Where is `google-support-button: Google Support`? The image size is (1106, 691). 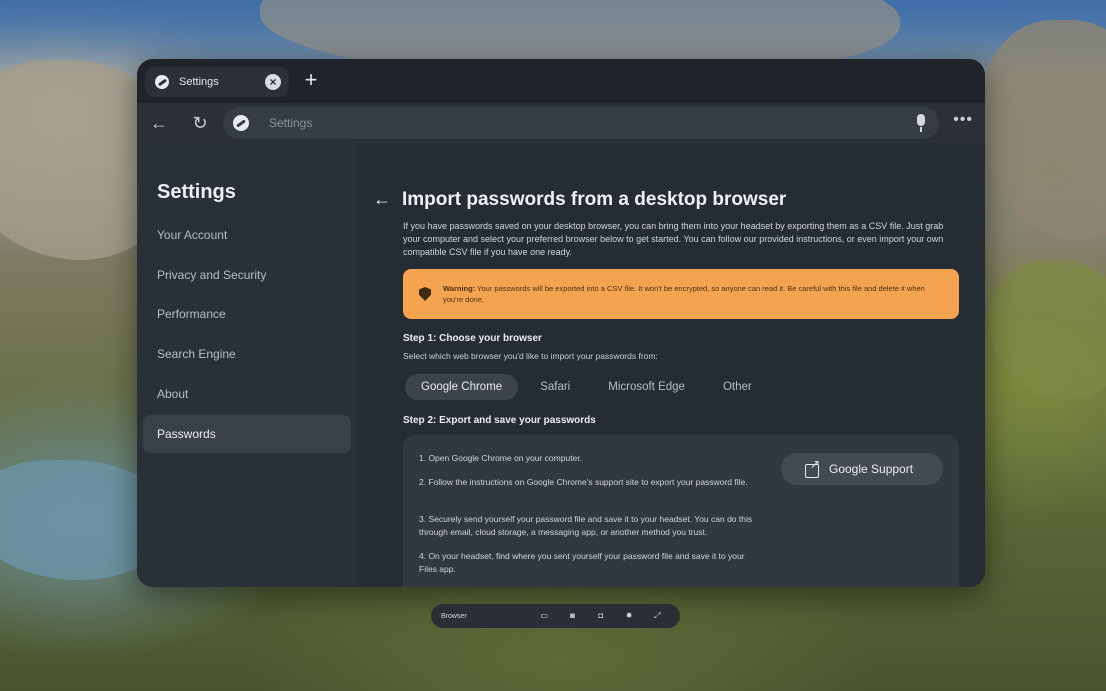
google-support-button: Google Support is located at coordinates (862, 469).